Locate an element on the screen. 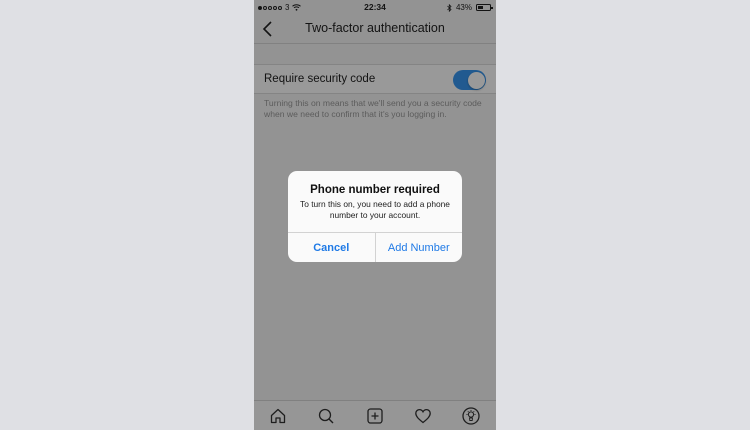  cancel-button: Cancel is located at coordinates (332, 247).